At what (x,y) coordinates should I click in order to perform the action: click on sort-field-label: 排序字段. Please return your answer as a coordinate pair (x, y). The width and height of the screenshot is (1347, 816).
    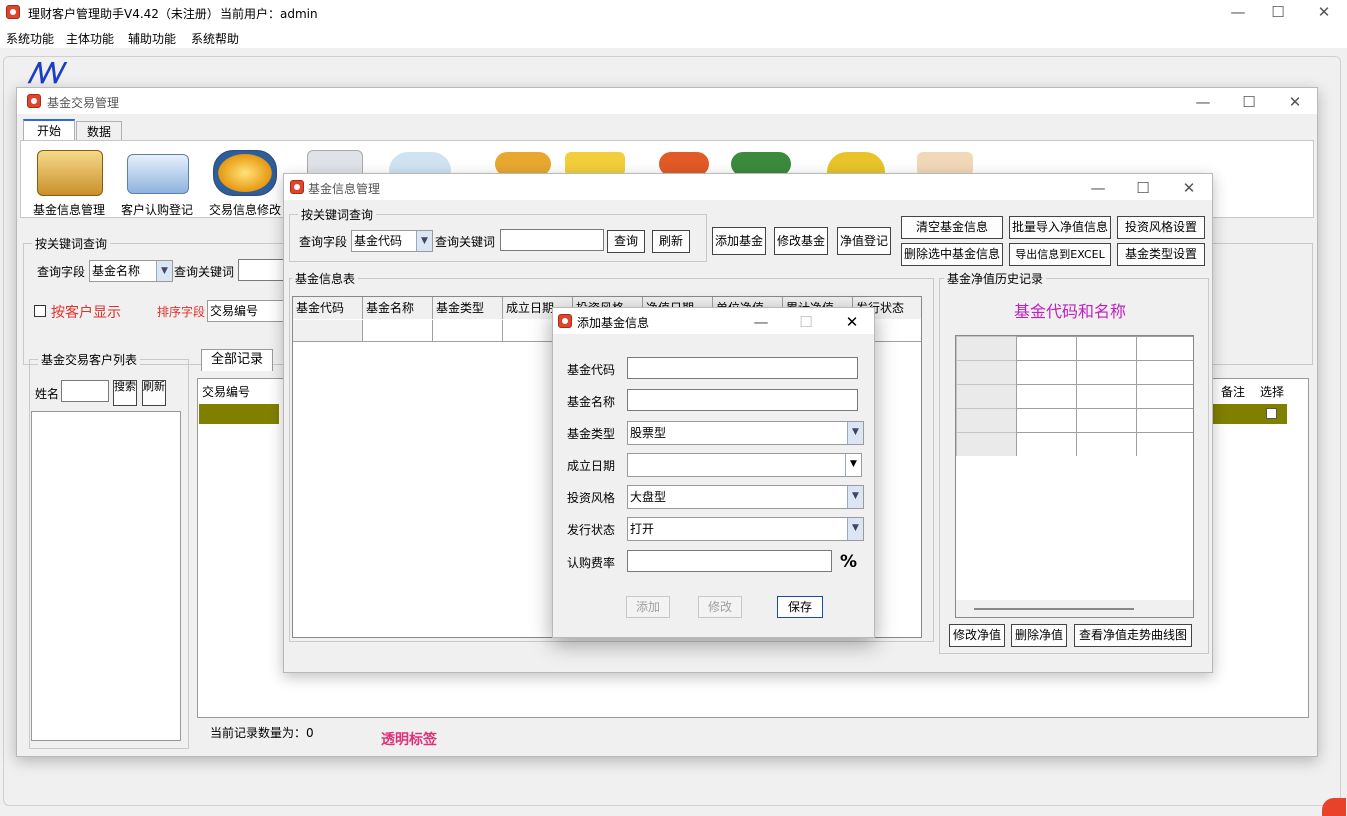
    Looking at the image, I should click on (181, 312).